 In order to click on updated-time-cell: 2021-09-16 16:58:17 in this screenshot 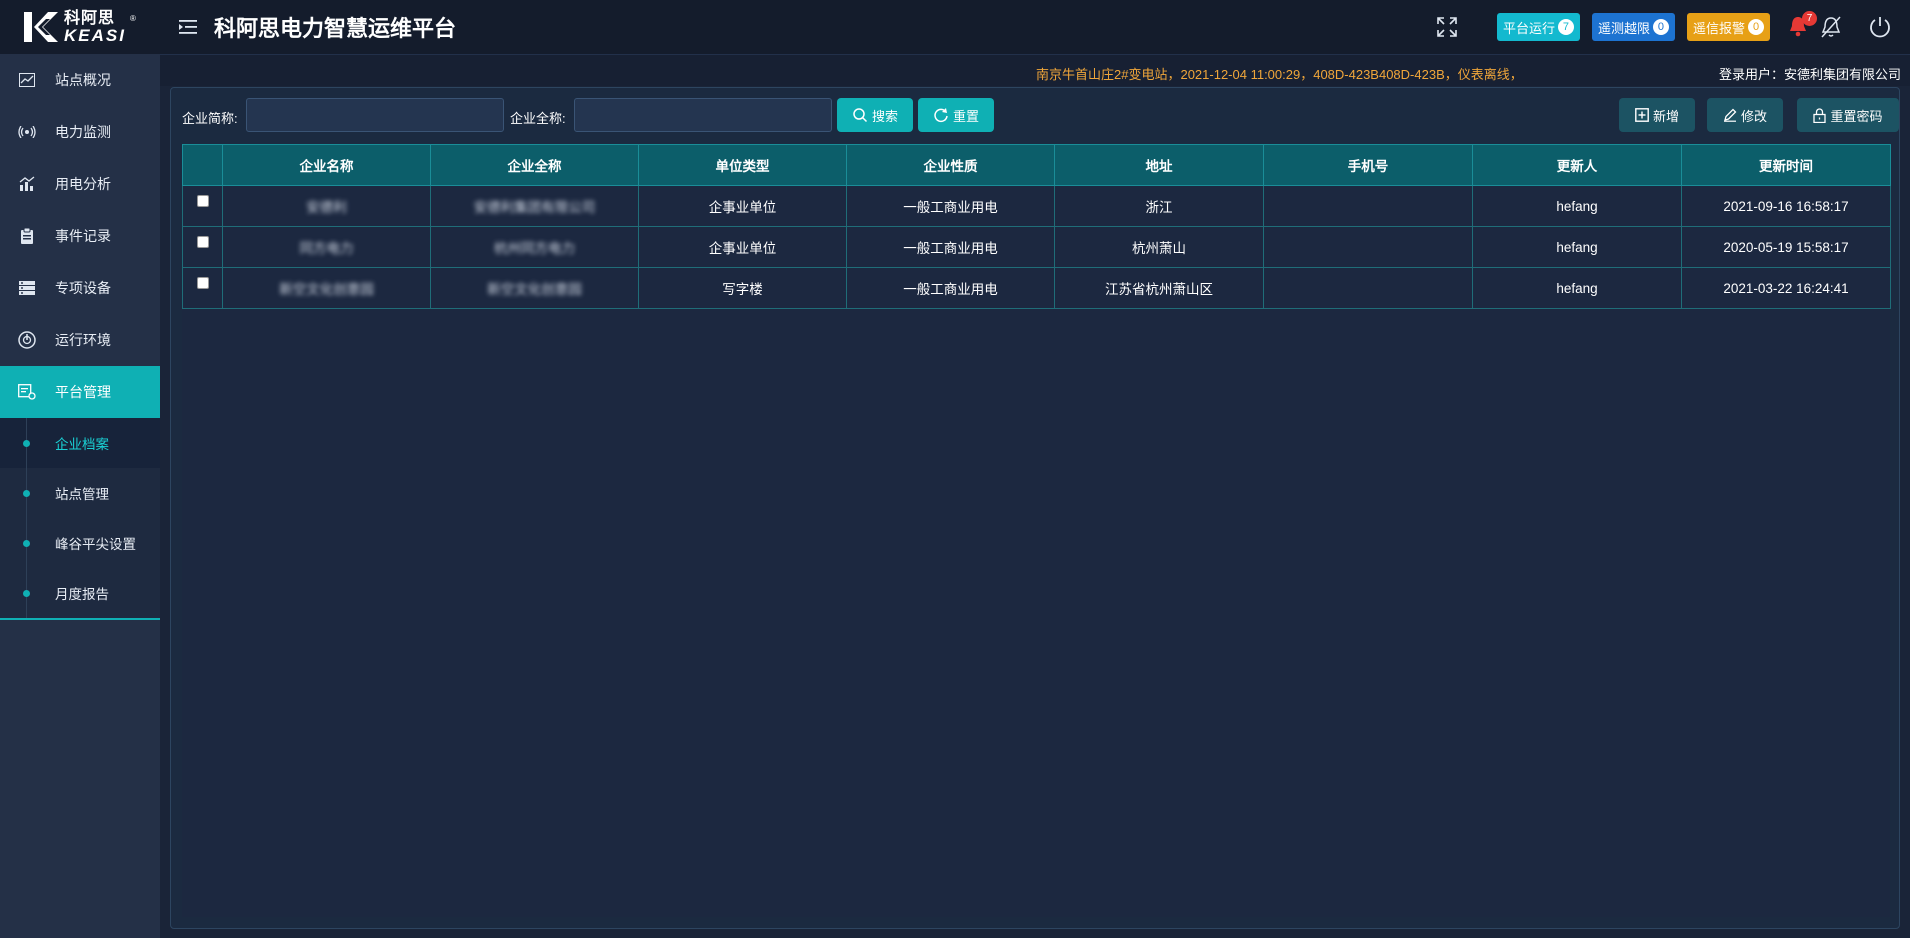, I will do `click(1786, 206)`.